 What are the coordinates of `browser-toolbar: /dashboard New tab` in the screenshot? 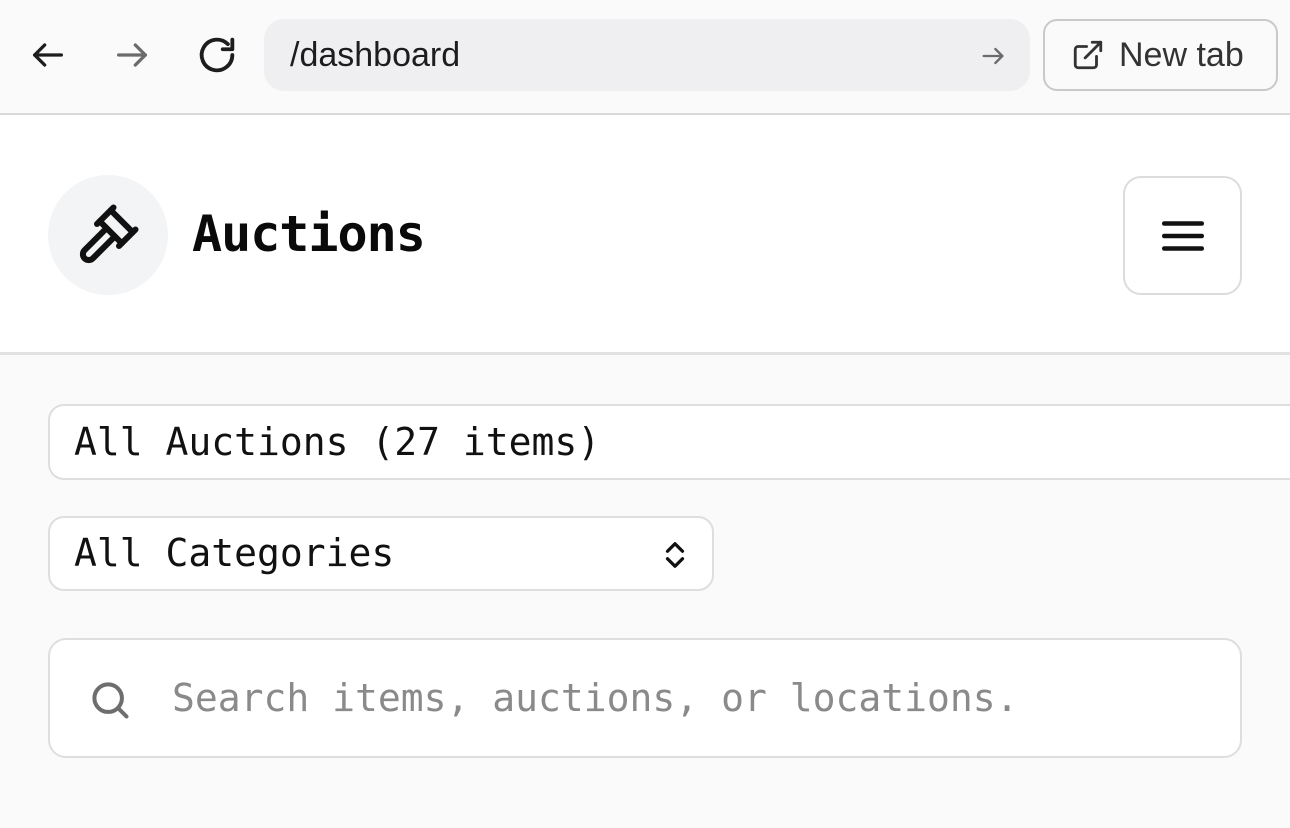 It's located at (645, 57).